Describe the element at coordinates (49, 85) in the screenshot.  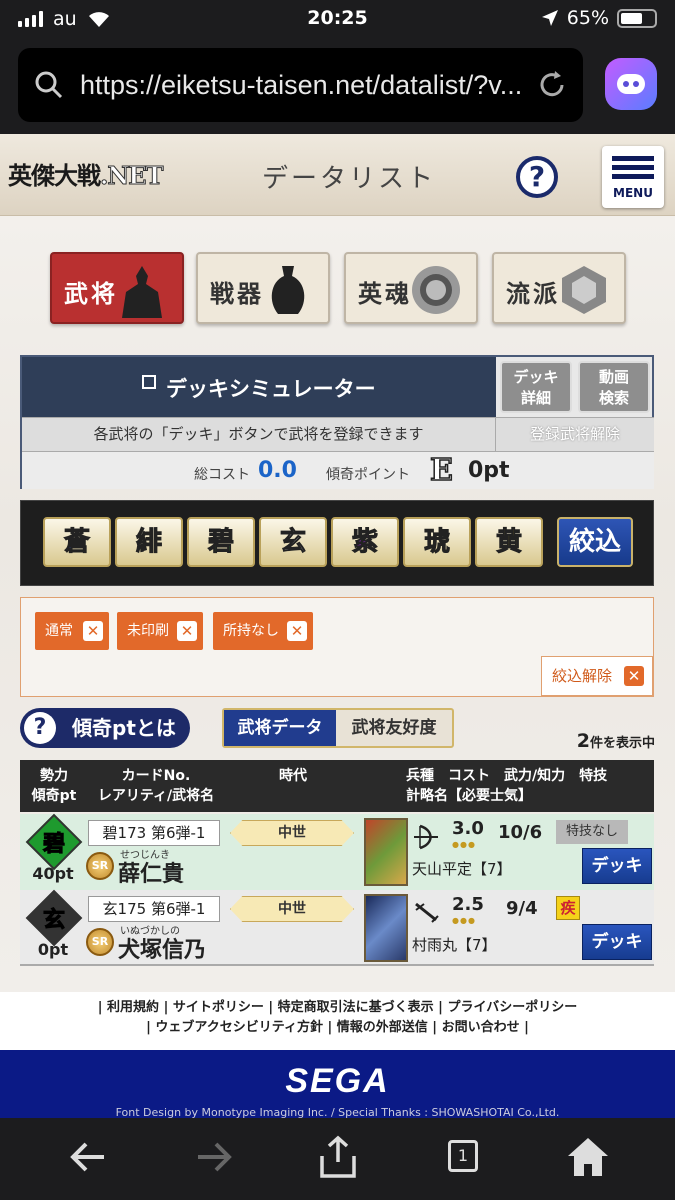
I see `search-icon` at that location.